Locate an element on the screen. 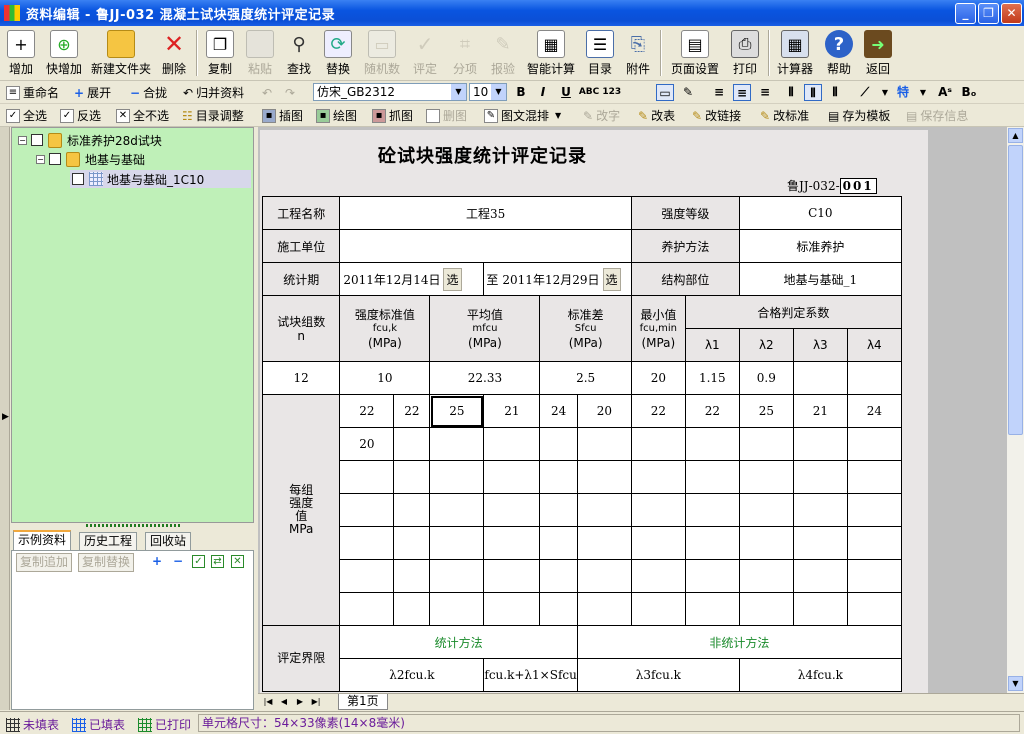 This screenshot has width=1024, height=734. strength-cell: 20 is located at coordinates (604, 411).